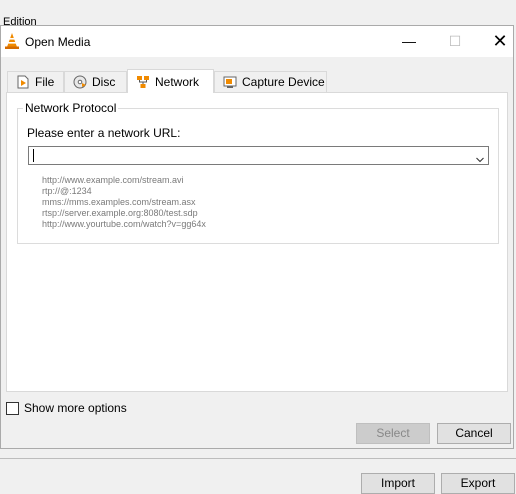 This screenshot has height=494, width=516. What do you see at coordinates (478, 483) in the screenshot?
I see `export-button: Export` at bounding box center [478, 483].